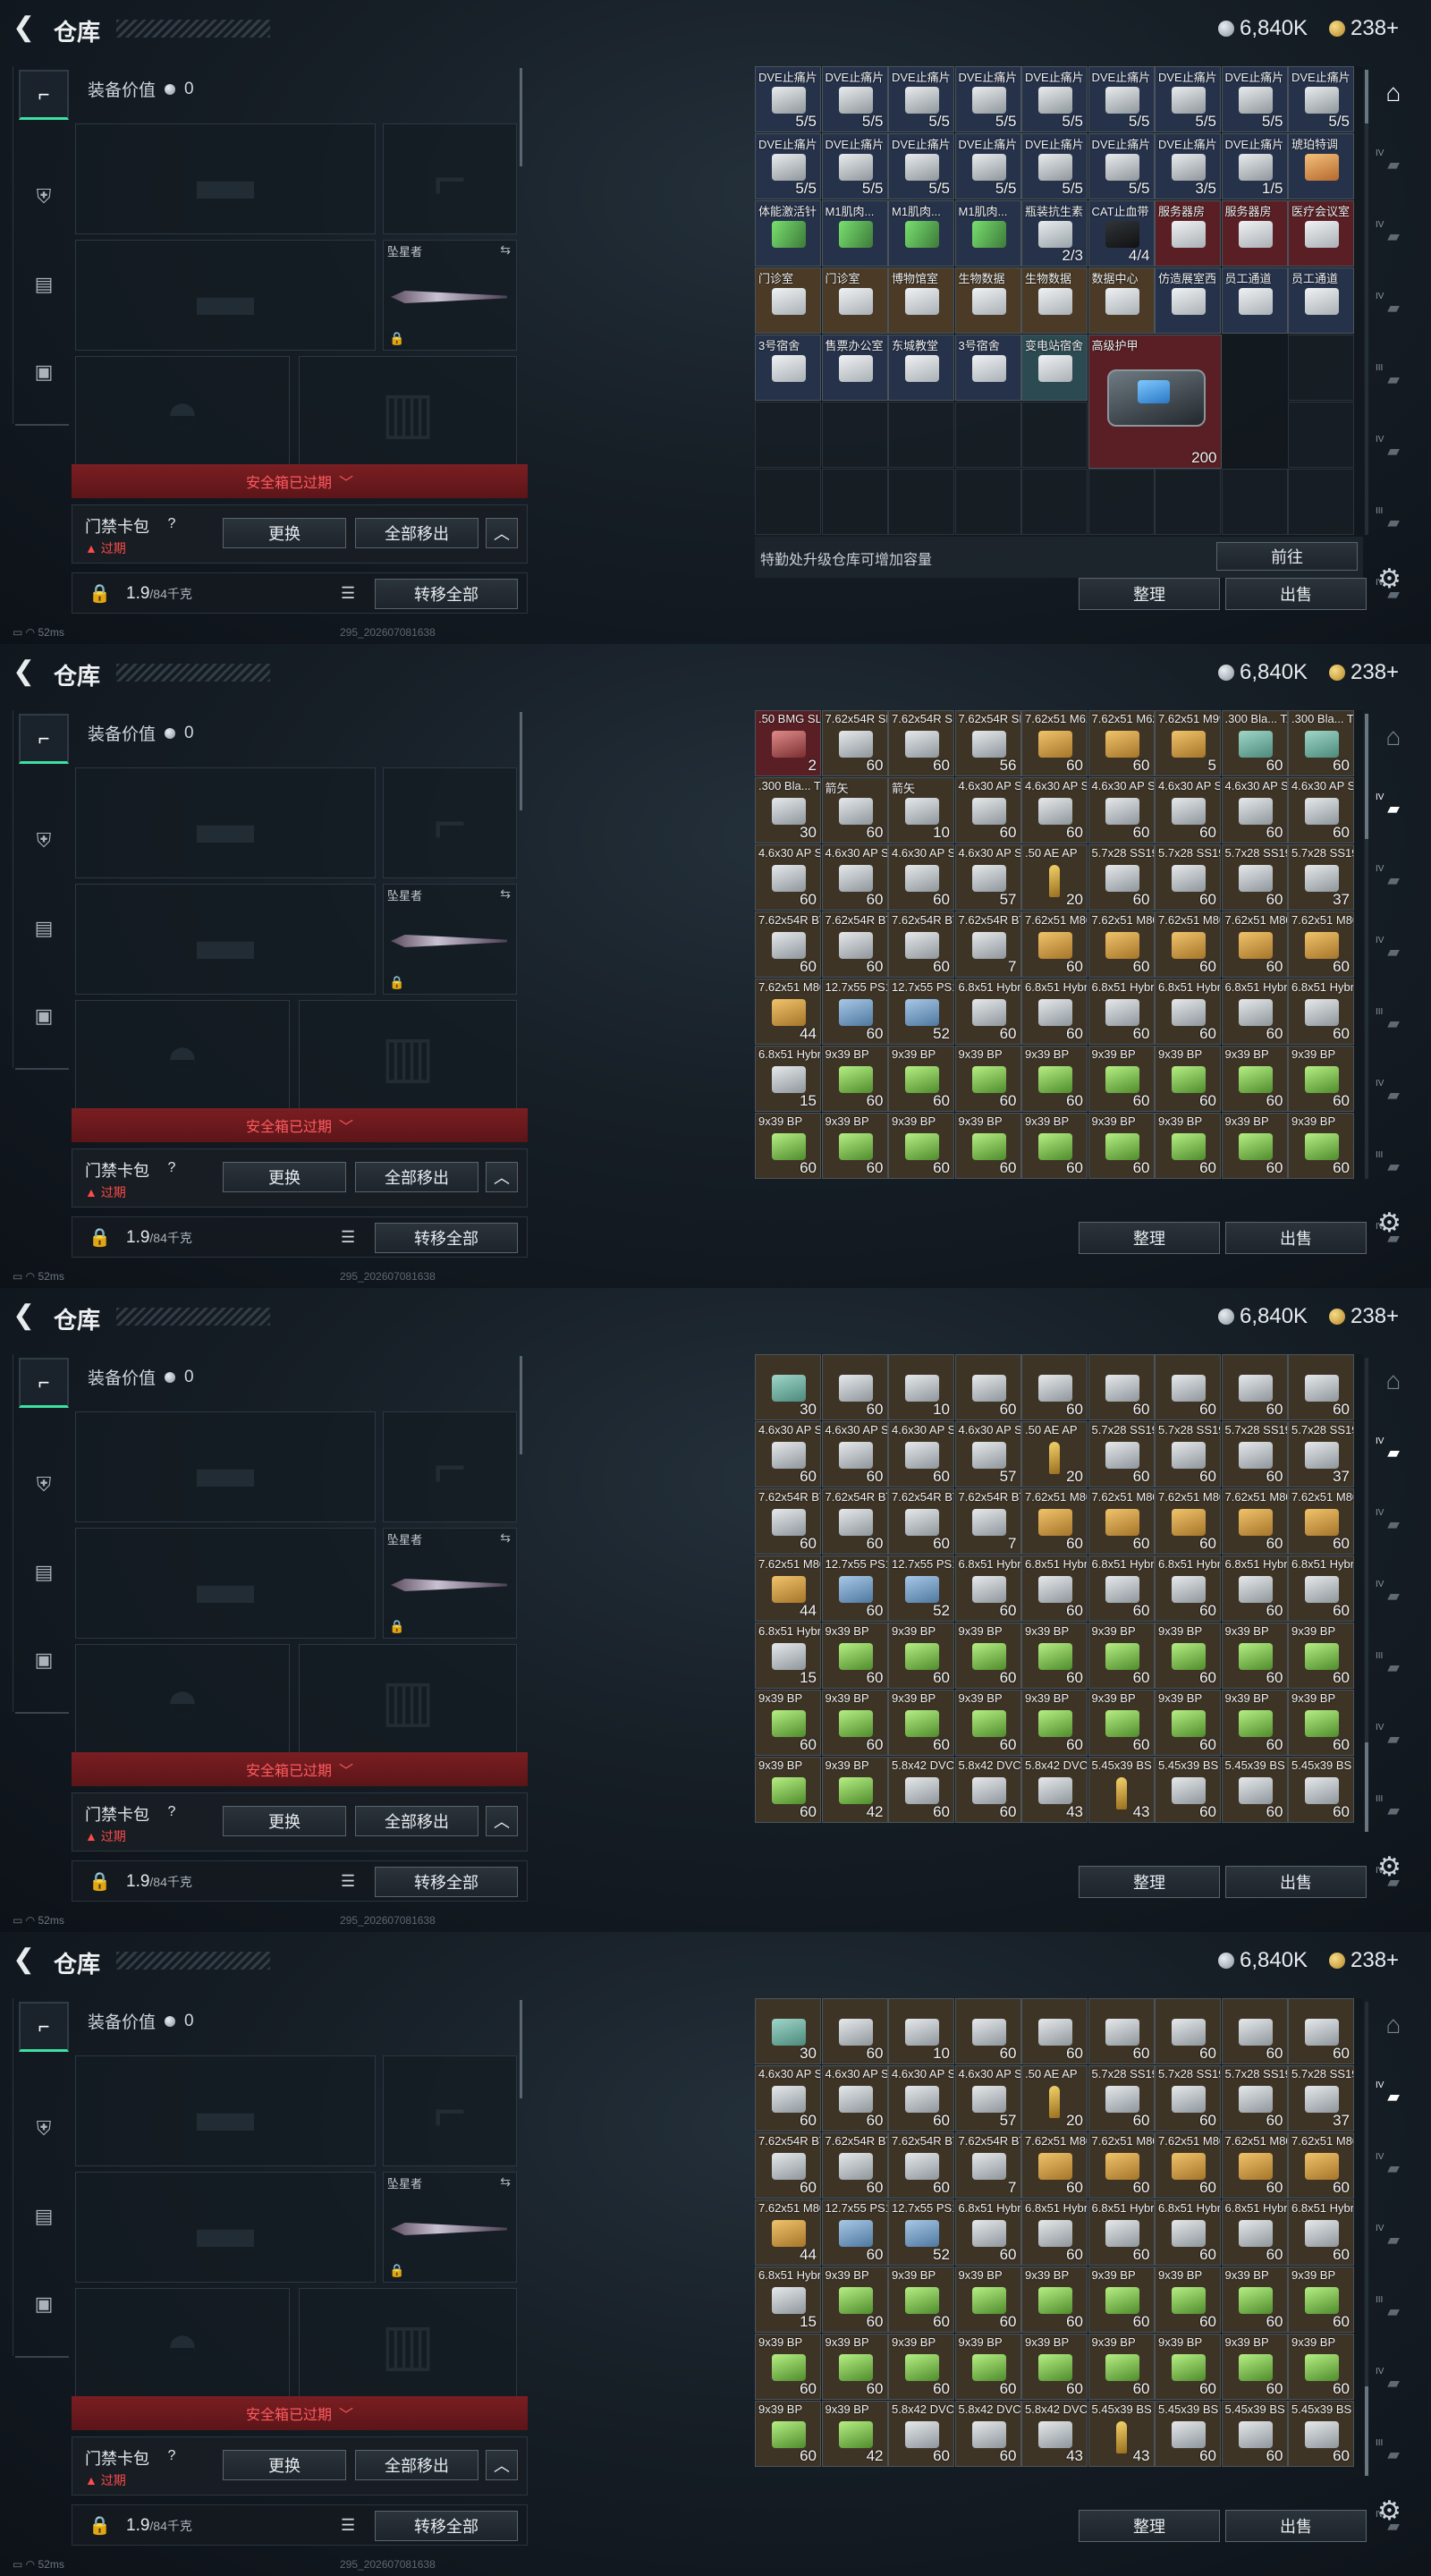 This screenshot has height=2576, width=1431. Describe the element at coordinates (417, 2465) in the screenshot. I see `remove-all-button: 全部移出` at that location.